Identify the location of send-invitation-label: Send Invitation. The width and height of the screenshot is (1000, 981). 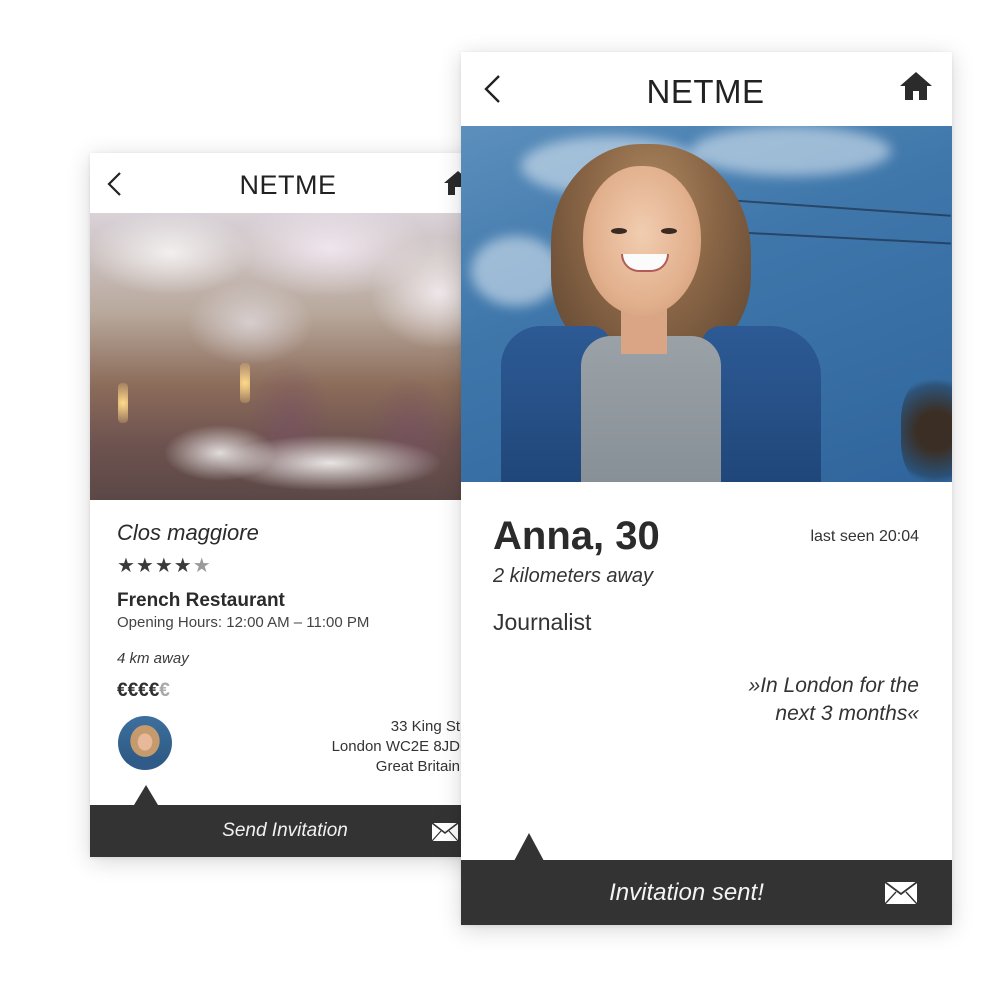
(285, 830).